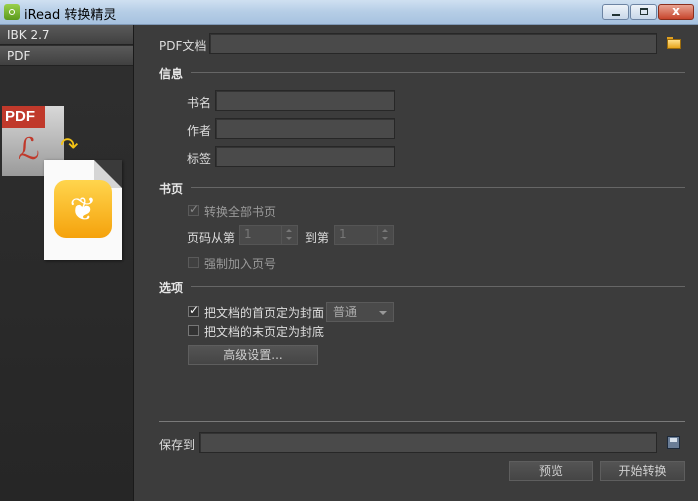 The image size is (698, 501). I want to click on save-to-label: 保存到, so click(177, 445).